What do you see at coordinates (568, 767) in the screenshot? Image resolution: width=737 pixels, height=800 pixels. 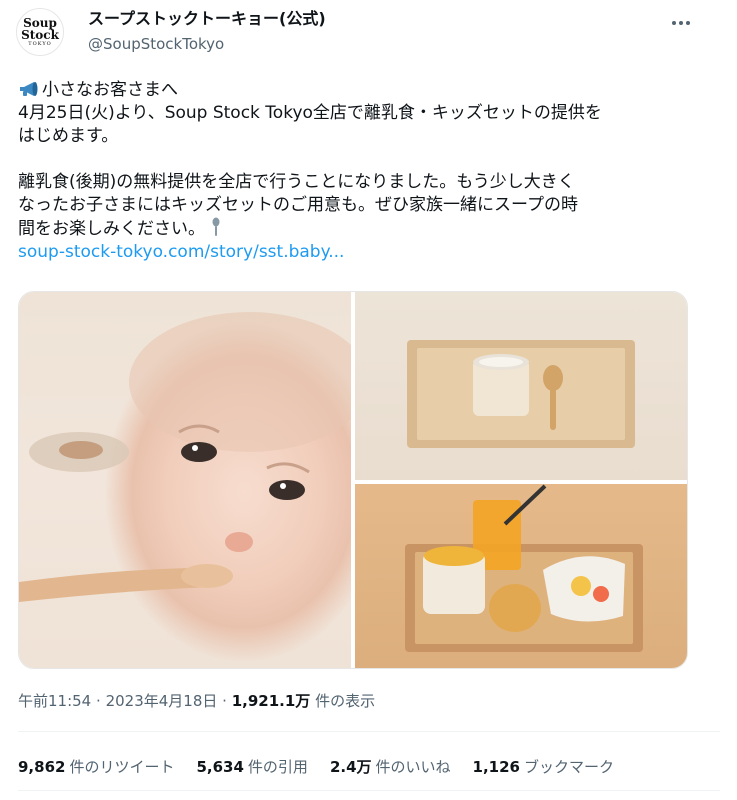 I see `bookmarks-label: ブックマーク` at bounding box center [568, 767].